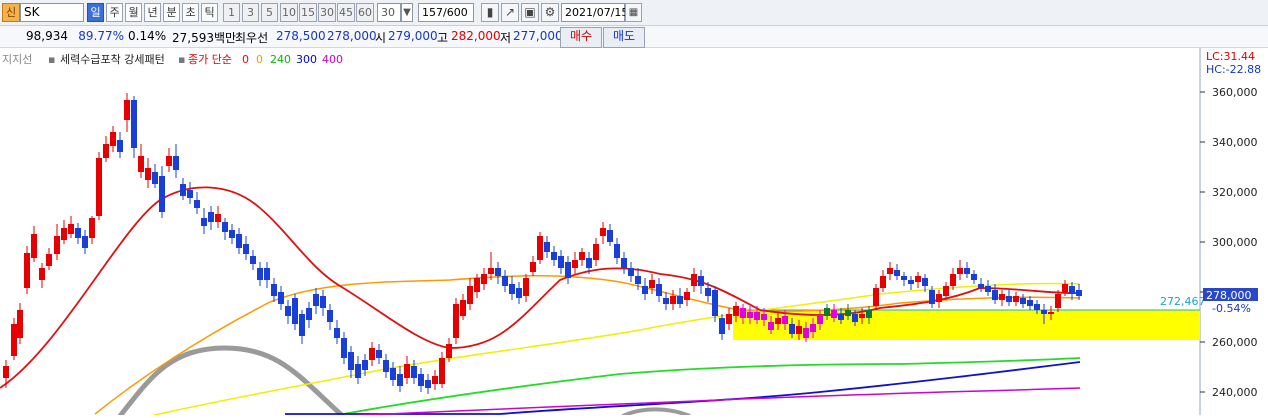  I want to click on period-week-button: 주, so click(114, 12).